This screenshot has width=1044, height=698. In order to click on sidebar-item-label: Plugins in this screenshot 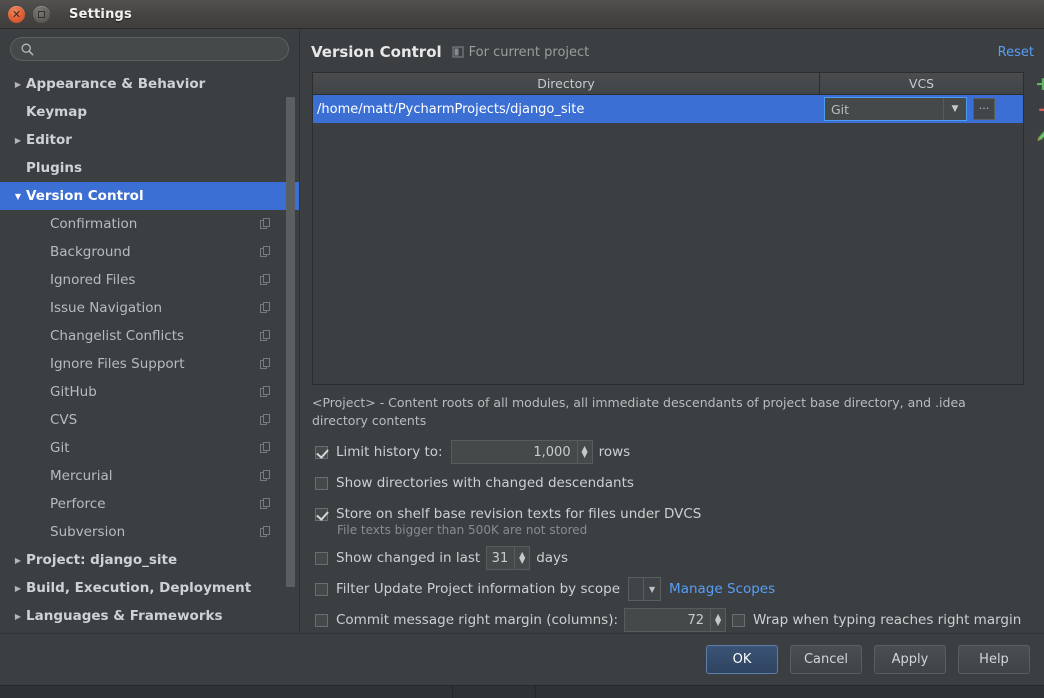, I will do `click(54, 168)`.